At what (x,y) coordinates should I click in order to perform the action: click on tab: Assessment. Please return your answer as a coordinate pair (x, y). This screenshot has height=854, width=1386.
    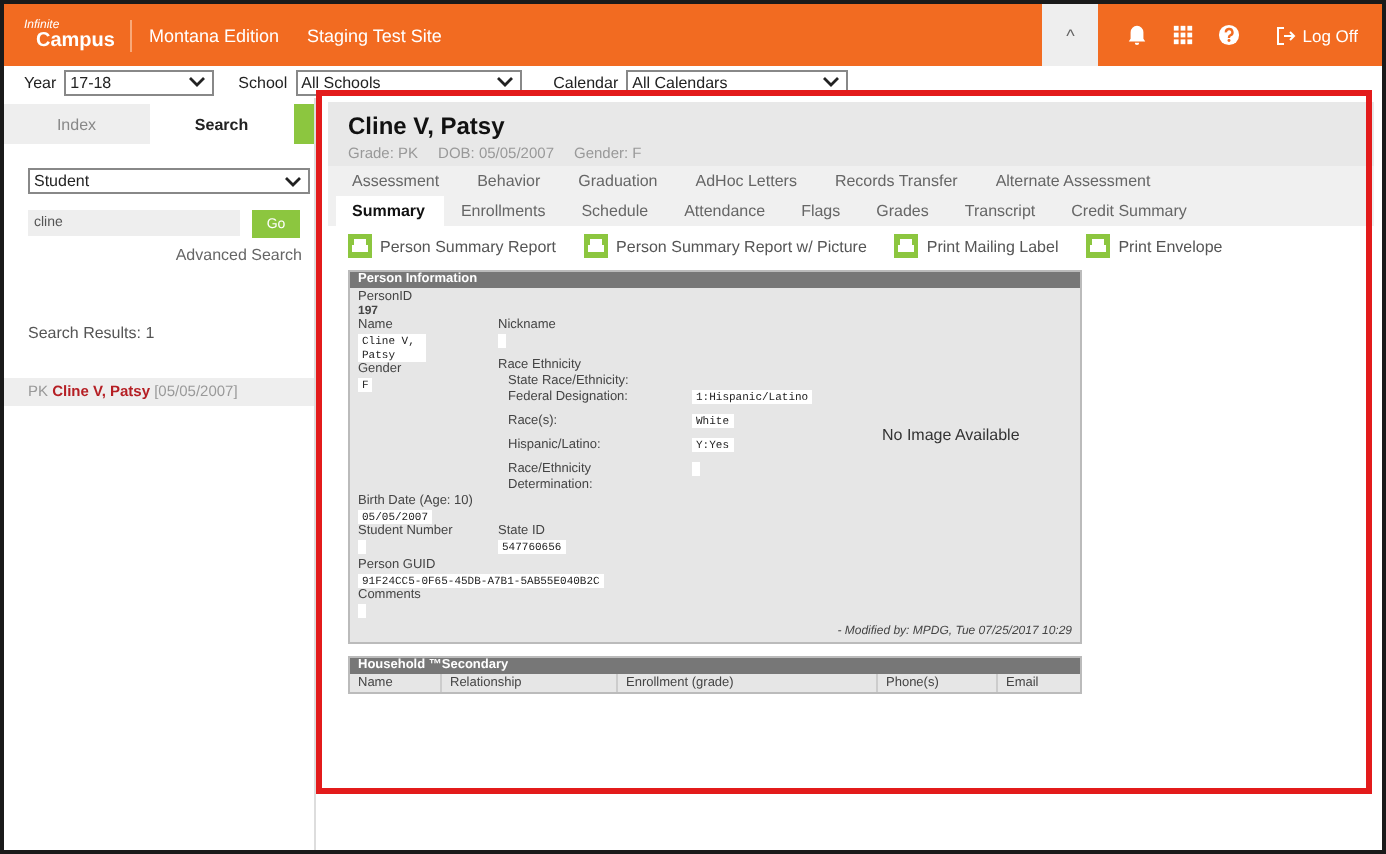
    Looking at the image, I should click on (399, 181).